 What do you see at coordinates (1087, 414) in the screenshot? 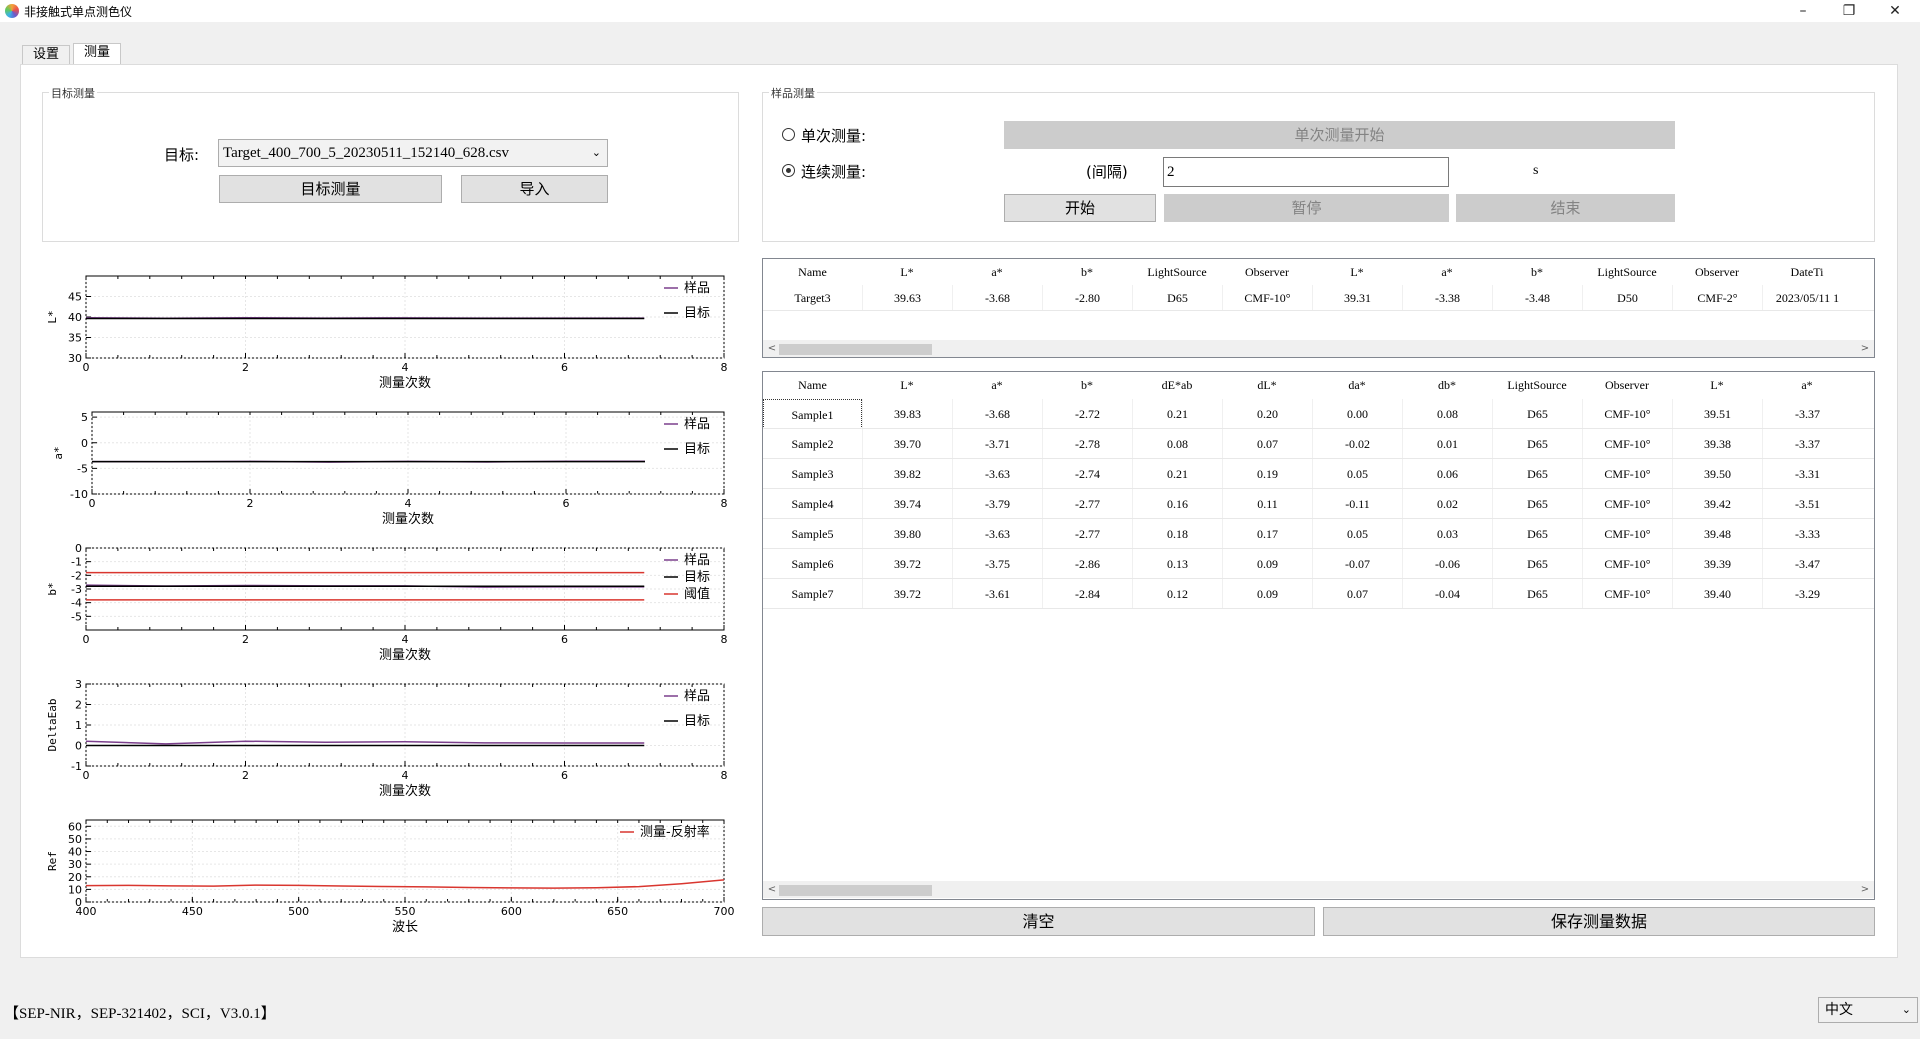
I see `table-cell: -2.72` at bounding box center [1087, 414].